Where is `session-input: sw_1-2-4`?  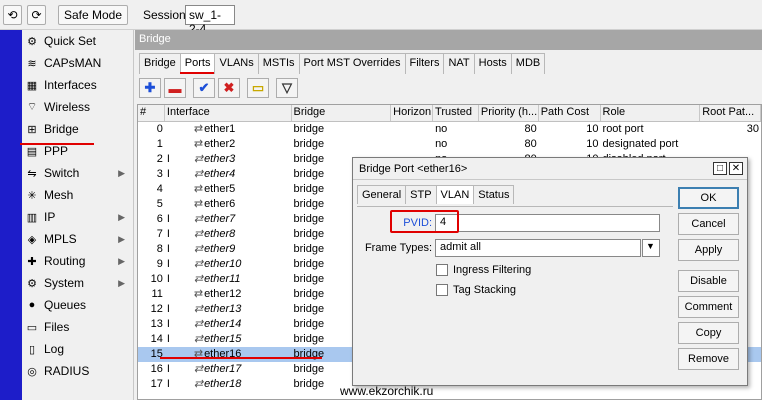 session-input: sw_1-2-4 is located at coordinates (210, 20).